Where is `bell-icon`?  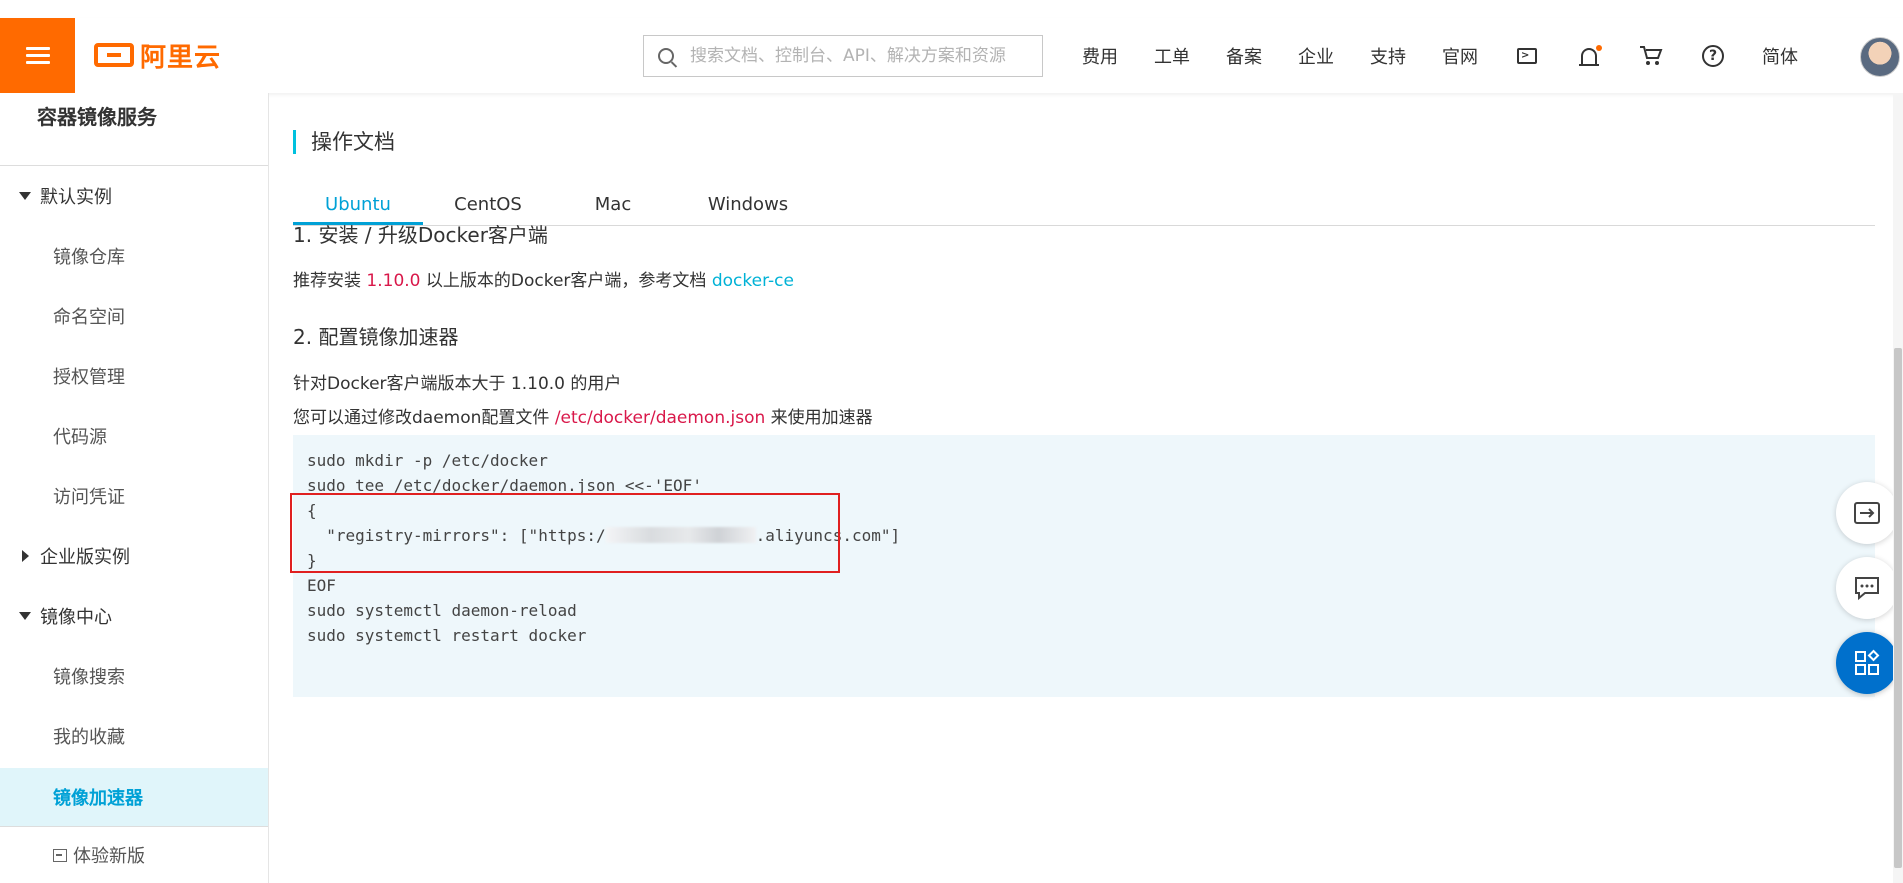 bell-icon is located at coordinates (1589, 56).